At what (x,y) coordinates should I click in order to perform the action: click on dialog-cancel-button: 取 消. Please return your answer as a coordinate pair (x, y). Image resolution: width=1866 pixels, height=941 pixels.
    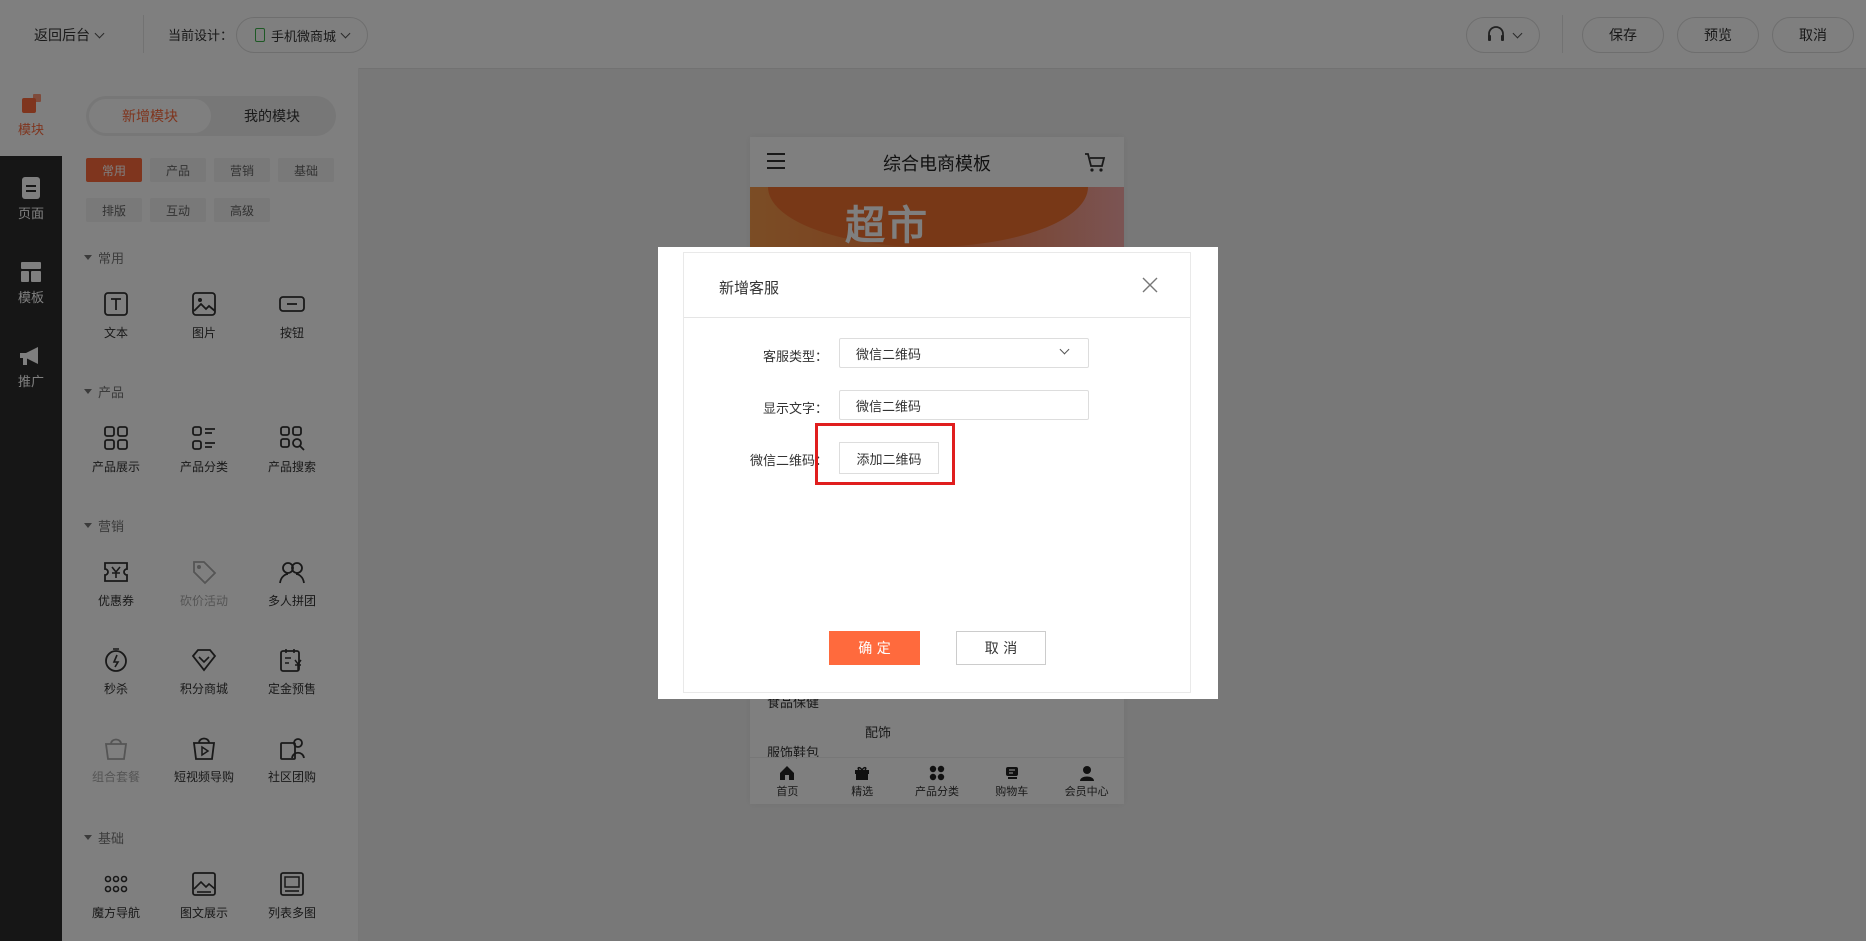
    Looking at the image, I should click on (1001, 648).